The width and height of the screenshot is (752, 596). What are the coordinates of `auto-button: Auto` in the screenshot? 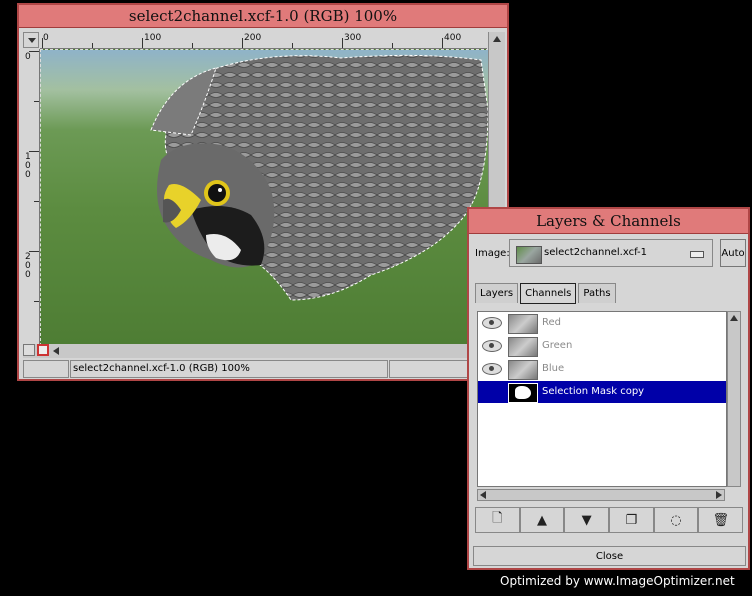 It's located at (733, 253).